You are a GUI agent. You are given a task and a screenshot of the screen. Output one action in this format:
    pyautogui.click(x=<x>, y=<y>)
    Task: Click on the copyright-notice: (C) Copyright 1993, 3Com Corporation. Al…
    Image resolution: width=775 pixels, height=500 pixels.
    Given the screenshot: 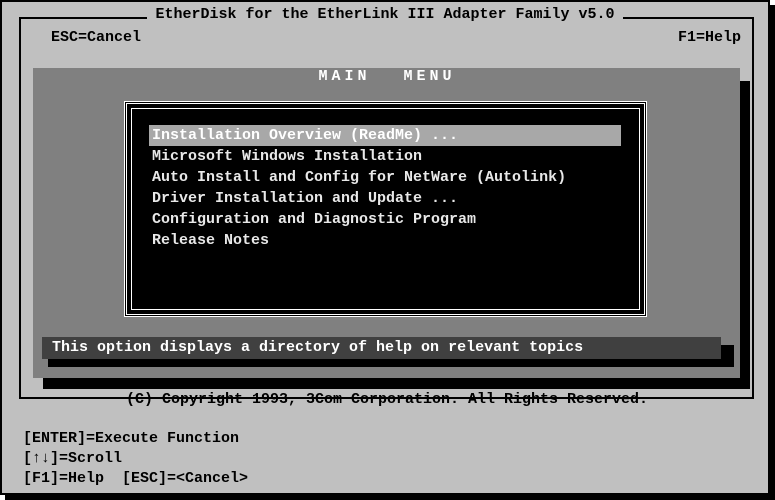 What is the action you would take?
    pyautogui.click(x=387, y=399)
    